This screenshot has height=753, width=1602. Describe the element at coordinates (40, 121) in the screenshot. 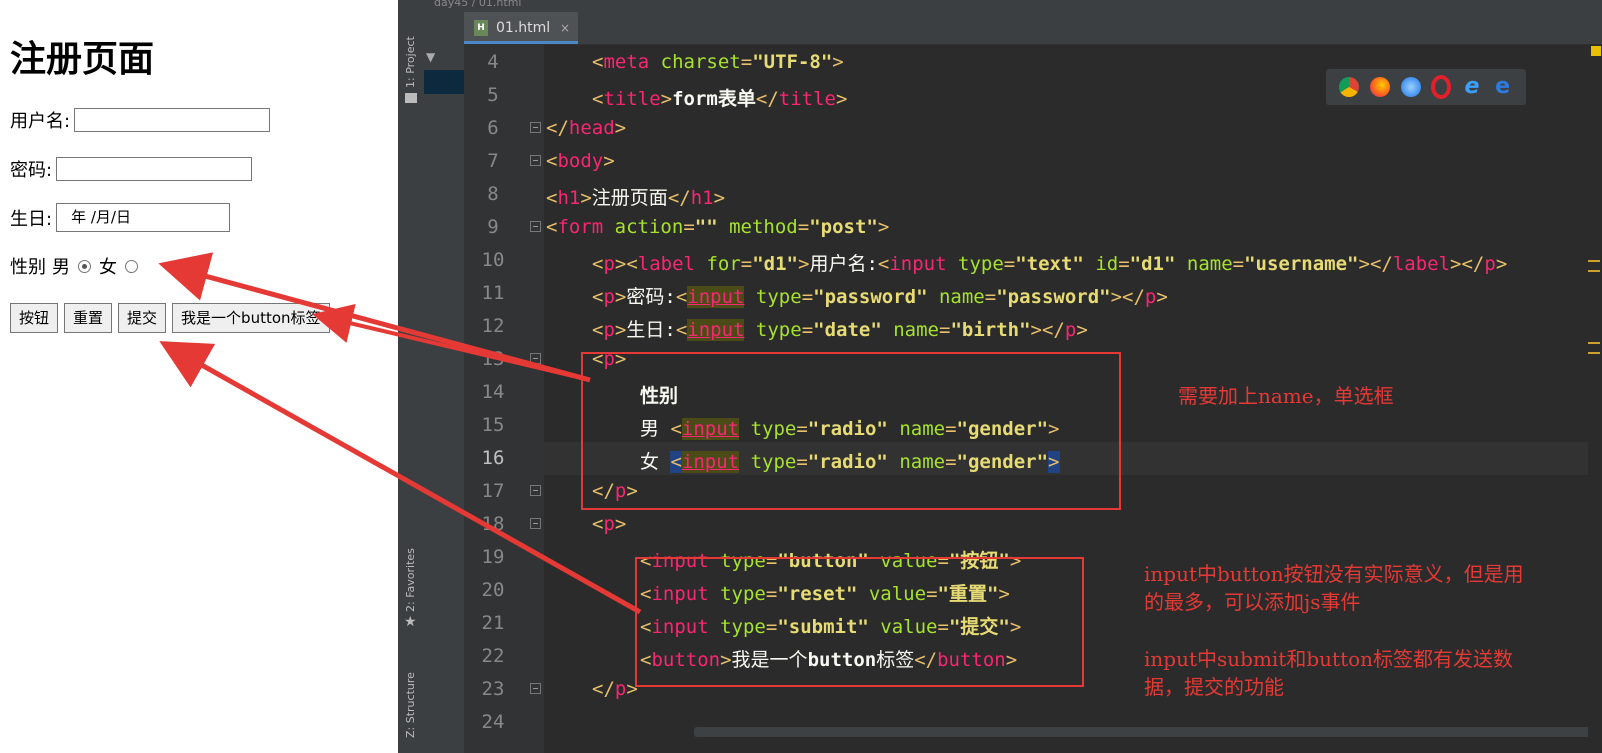

I see `username-label: 用户名:` at that location.